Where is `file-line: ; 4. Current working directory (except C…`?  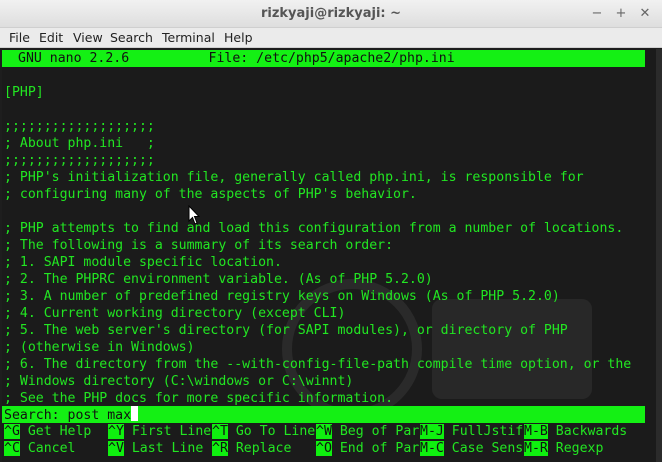
file-line: ; 4. Current working directory (except C… is located at coordinates (175, 313).